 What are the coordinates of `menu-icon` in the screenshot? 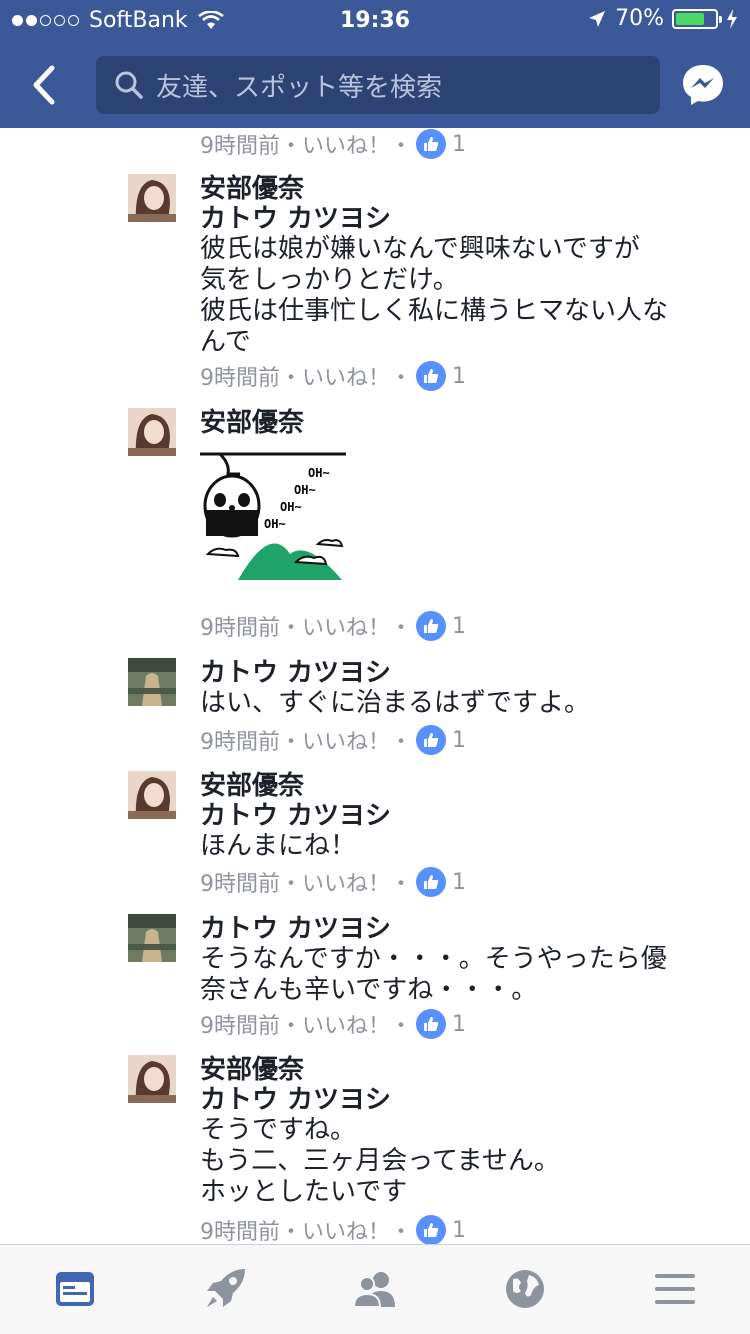 It's located at (675, 1289).